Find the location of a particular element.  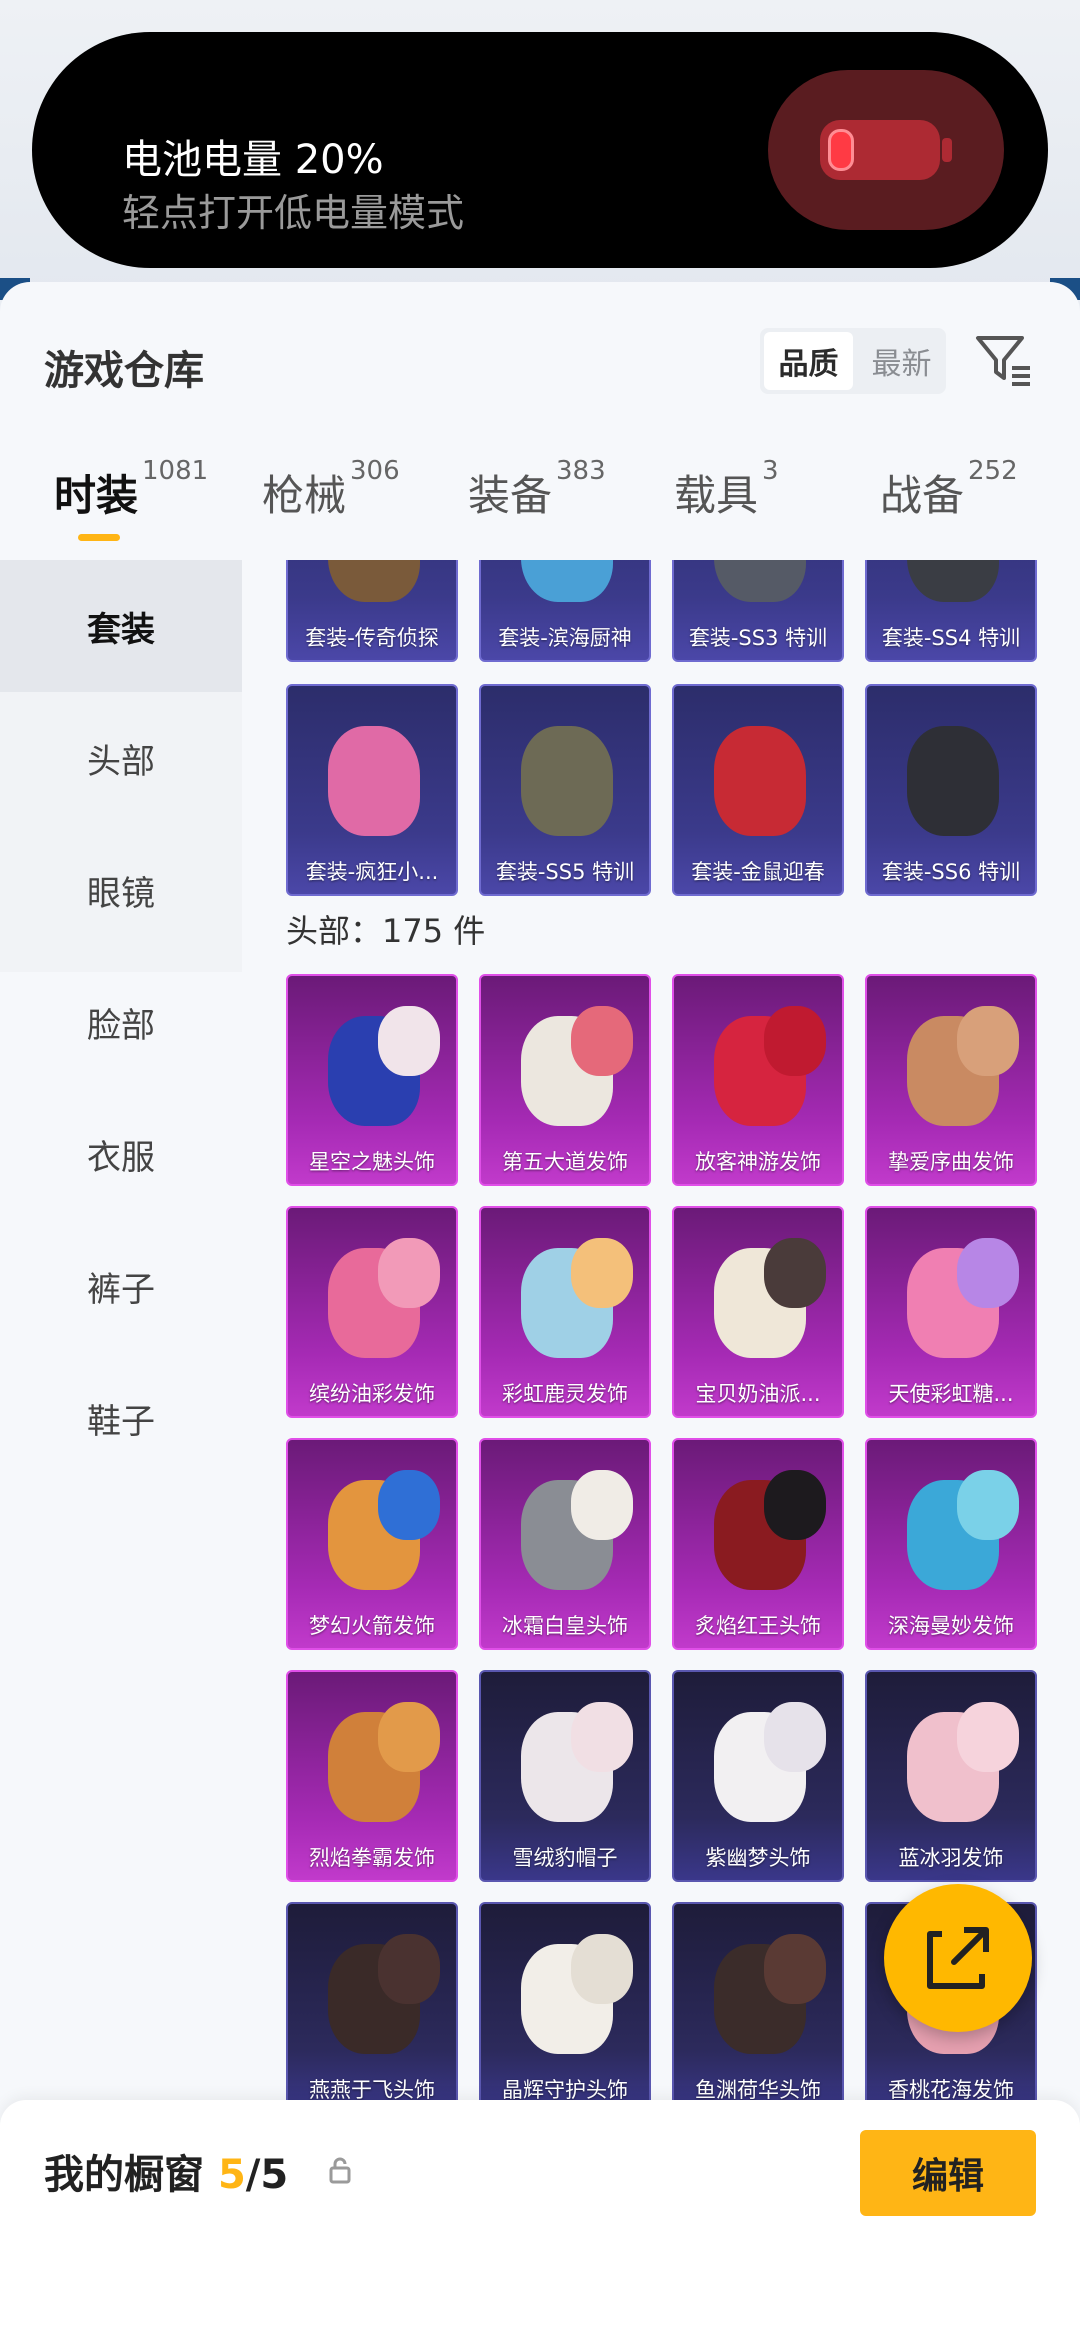

tab-label: 载具 is located at coordinates (716, 495).